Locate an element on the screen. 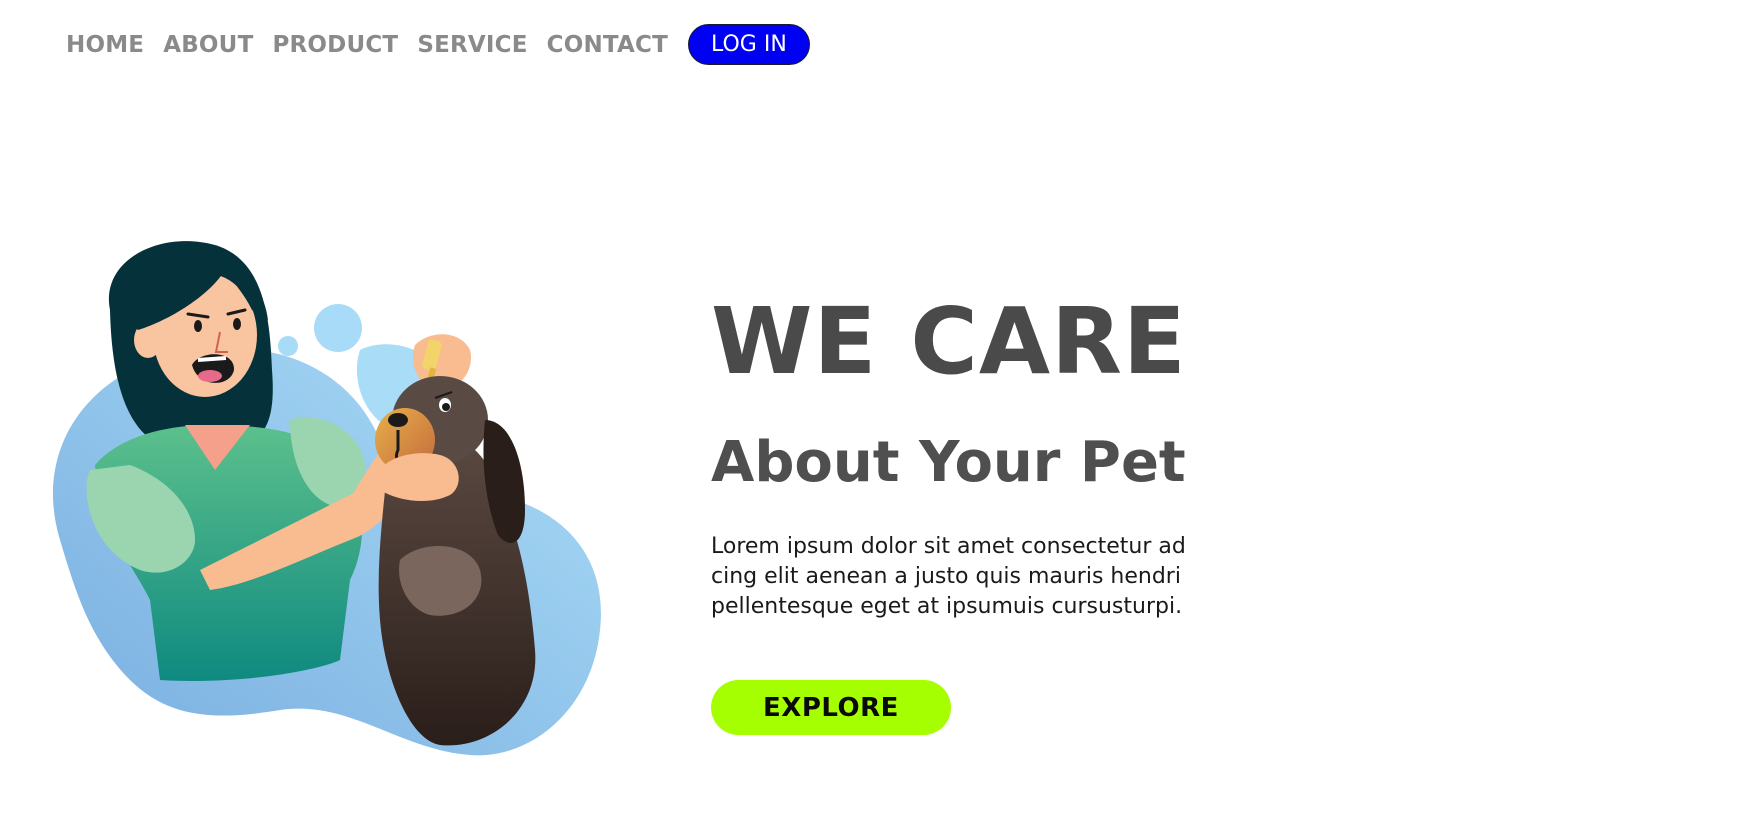  nav-home-link: HOME is located at coordinates (105, 45).